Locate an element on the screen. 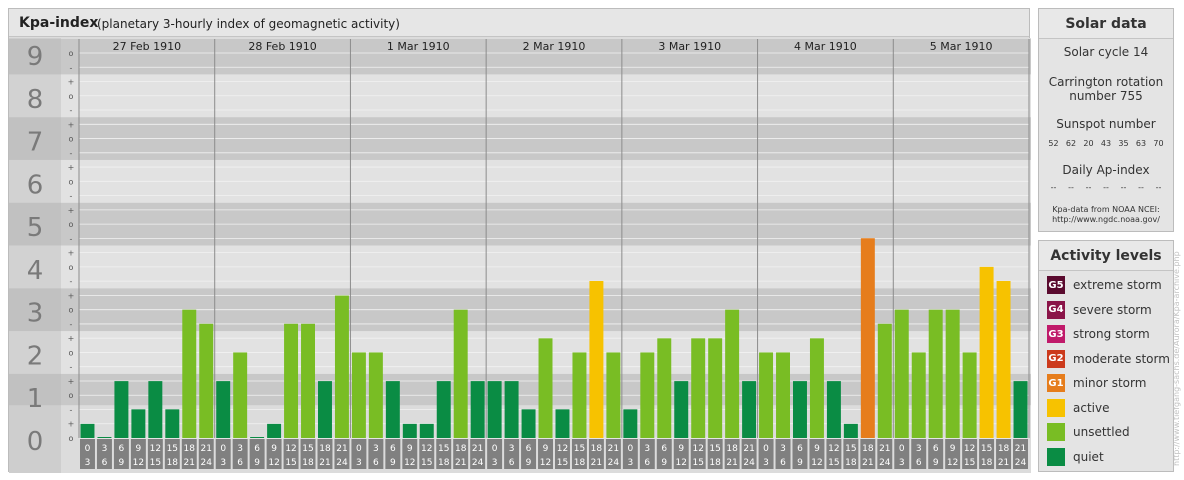  day-label: 4 Mar 1910 is located at coordinates (825, 46).